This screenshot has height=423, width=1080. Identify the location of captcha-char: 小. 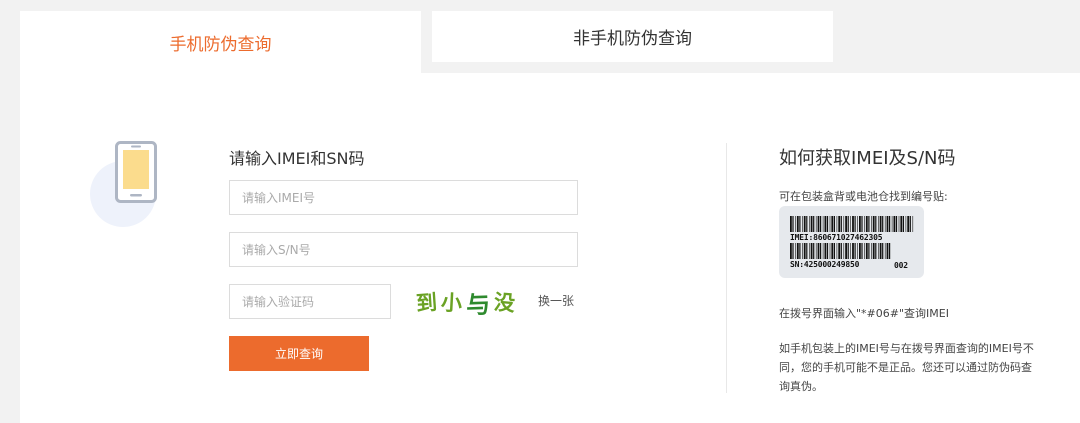
(451, 302).